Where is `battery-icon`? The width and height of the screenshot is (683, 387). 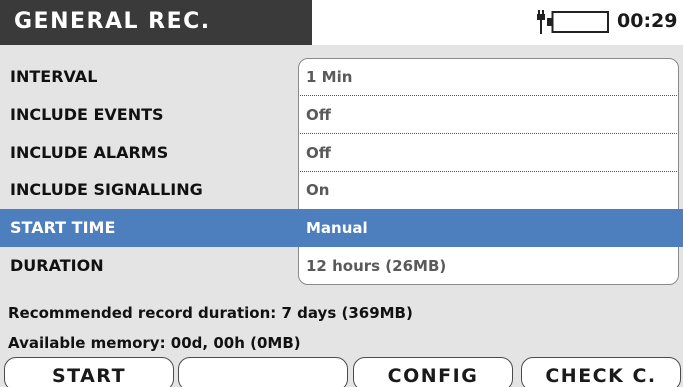 battery-icon is located at coordinates (578, 22).